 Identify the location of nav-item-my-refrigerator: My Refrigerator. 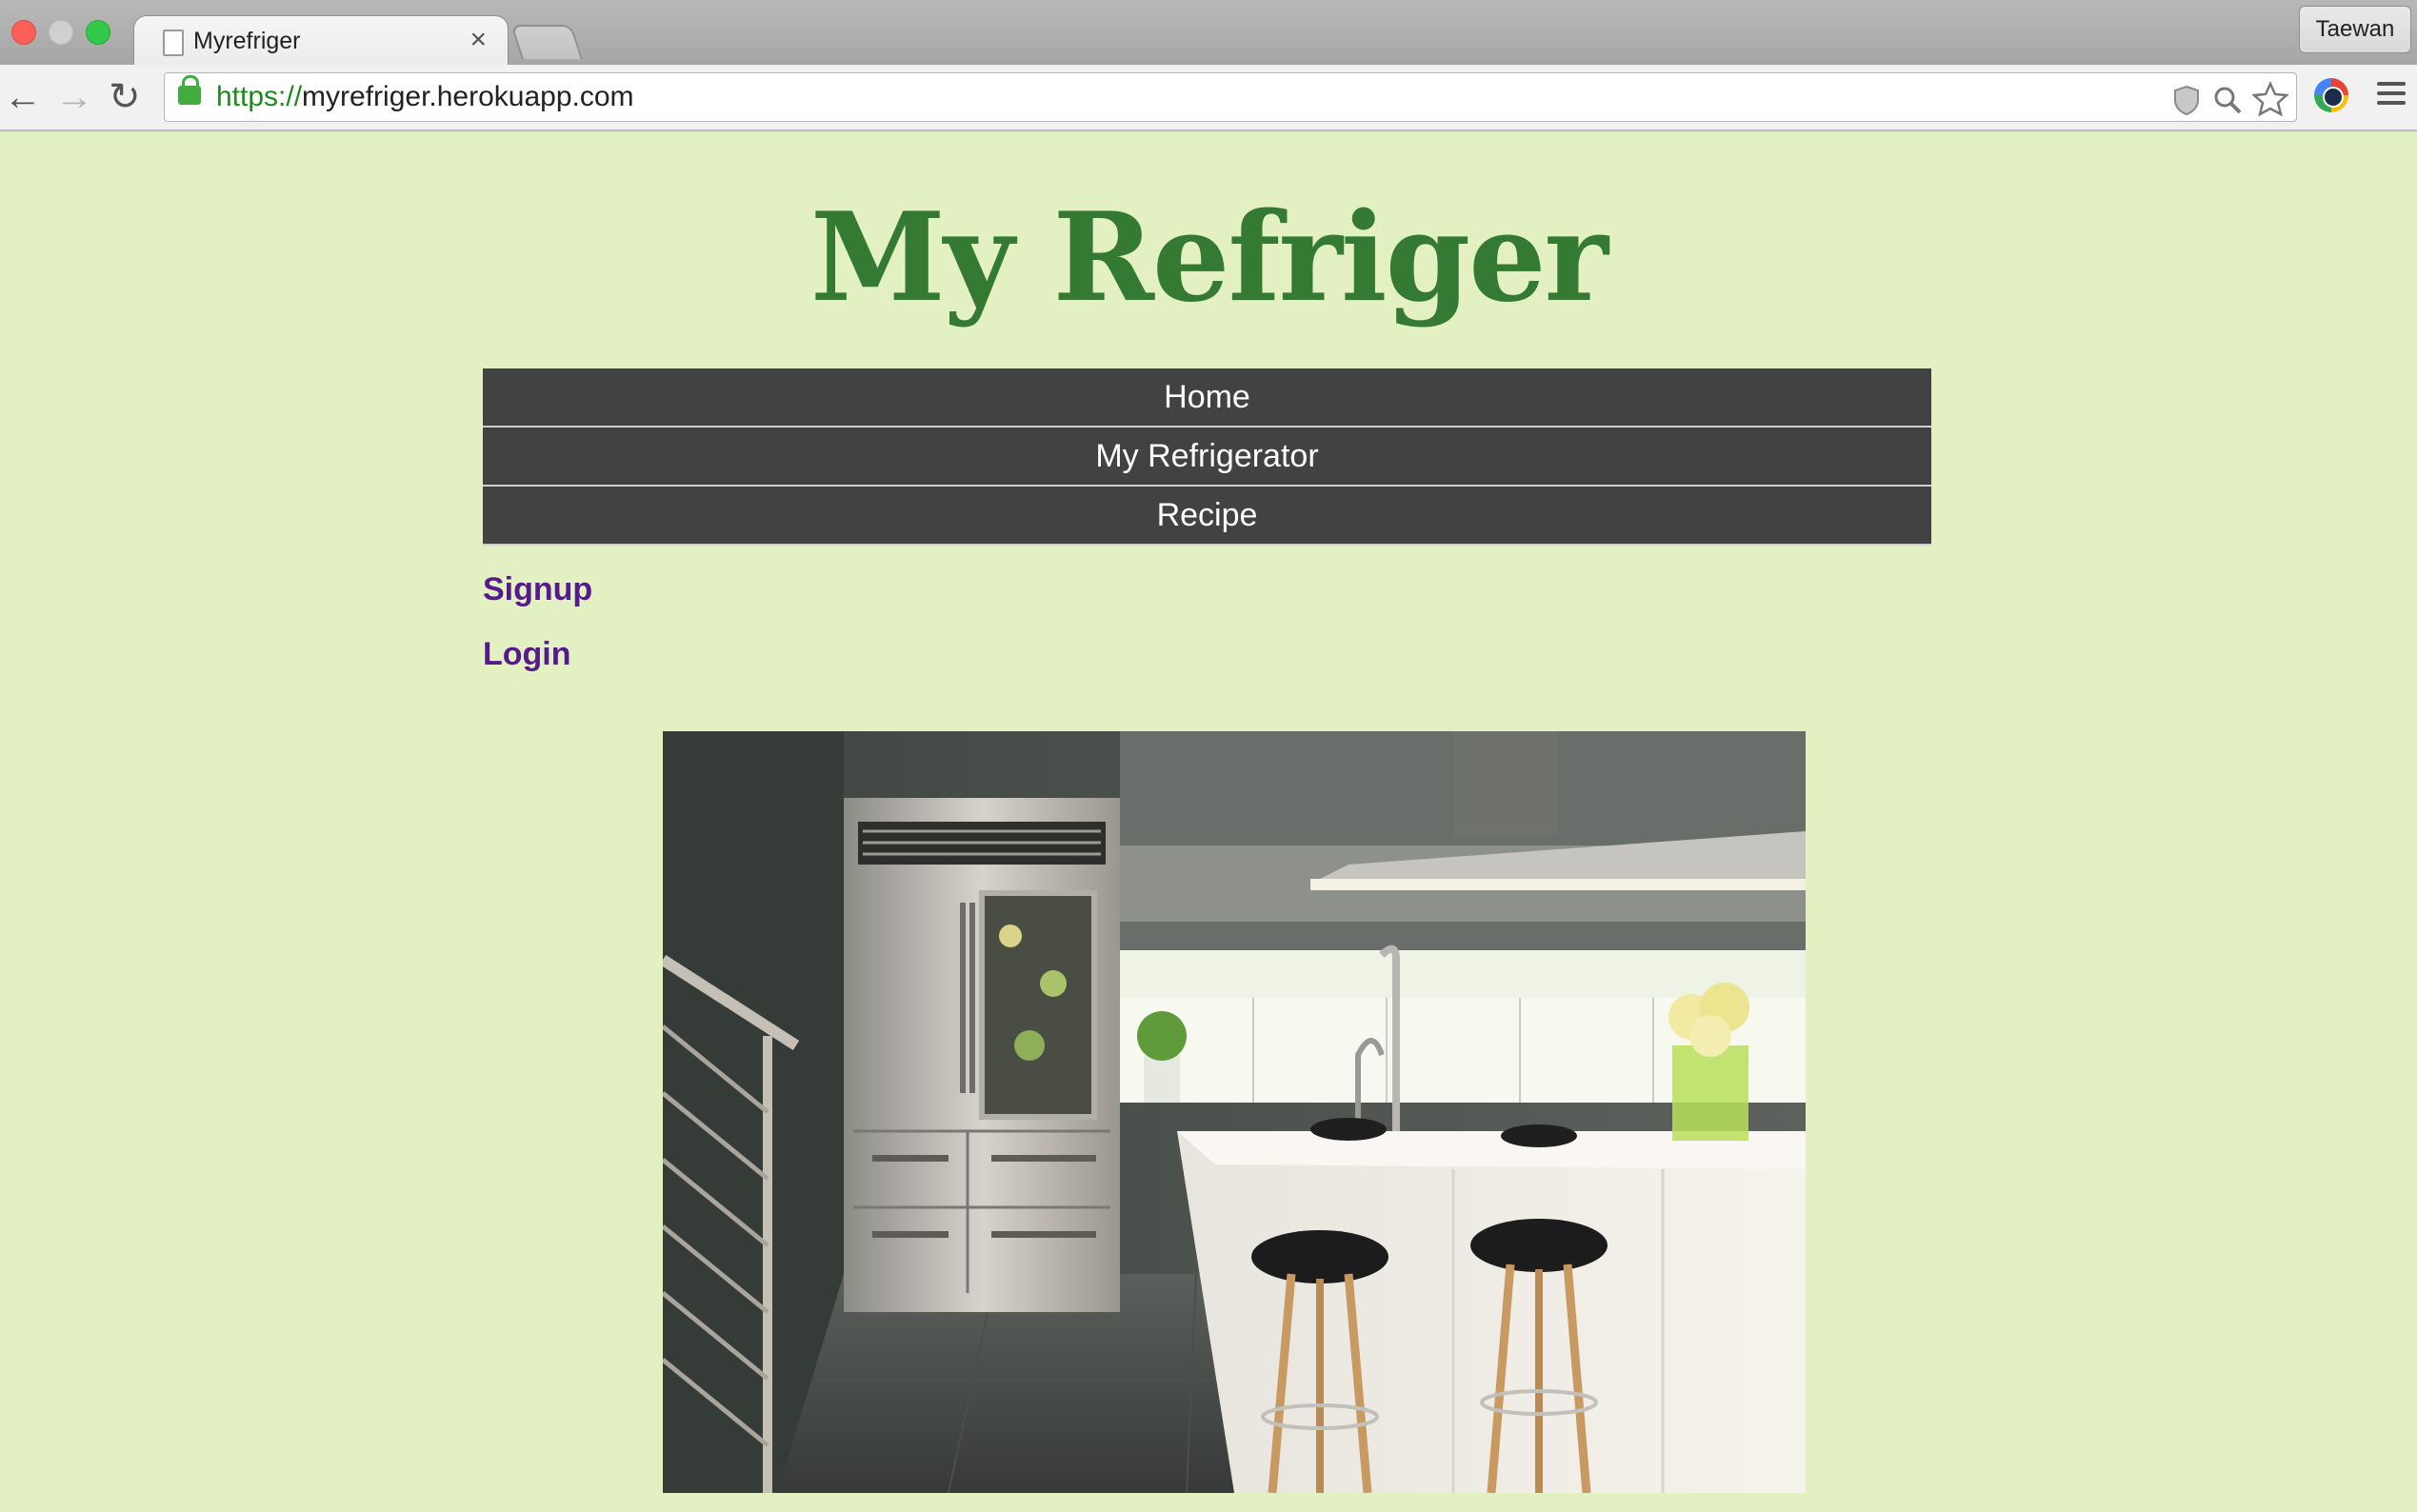
(1207, 457).